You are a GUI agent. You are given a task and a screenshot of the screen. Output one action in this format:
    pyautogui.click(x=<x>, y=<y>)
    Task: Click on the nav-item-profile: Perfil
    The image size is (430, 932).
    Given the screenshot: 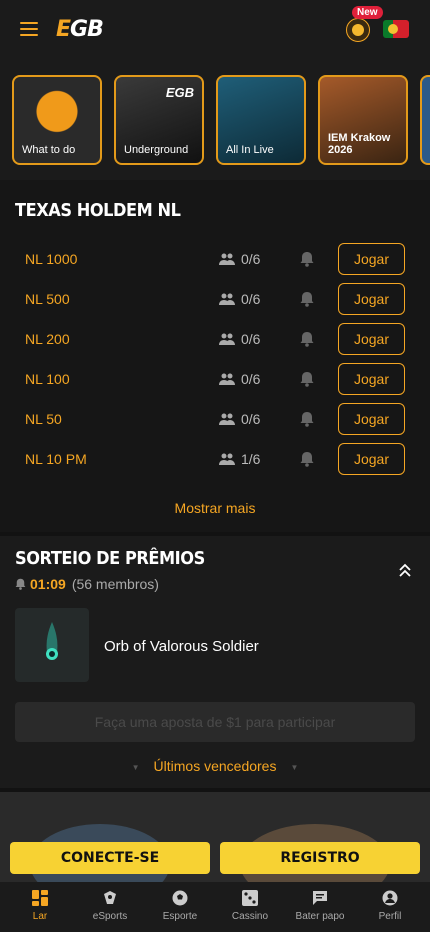 What is the action you would take?
    pyautogui.click(x=390, y=907)
    